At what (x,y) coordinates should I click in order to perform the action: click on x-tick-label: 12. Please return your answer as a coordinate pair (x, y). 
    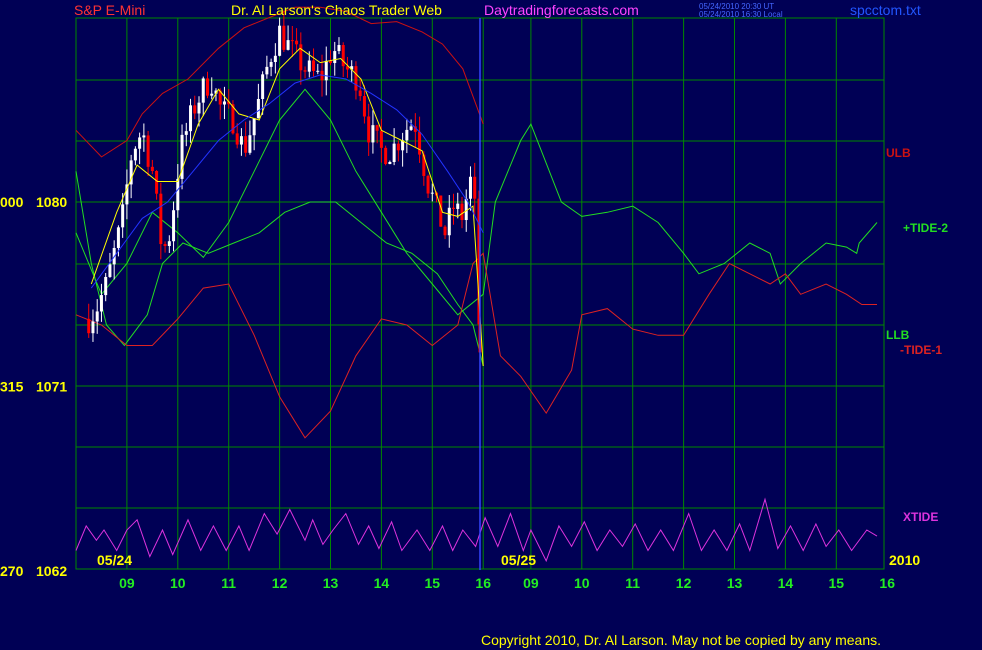
    Looking at the image, I should click on (684, 583).